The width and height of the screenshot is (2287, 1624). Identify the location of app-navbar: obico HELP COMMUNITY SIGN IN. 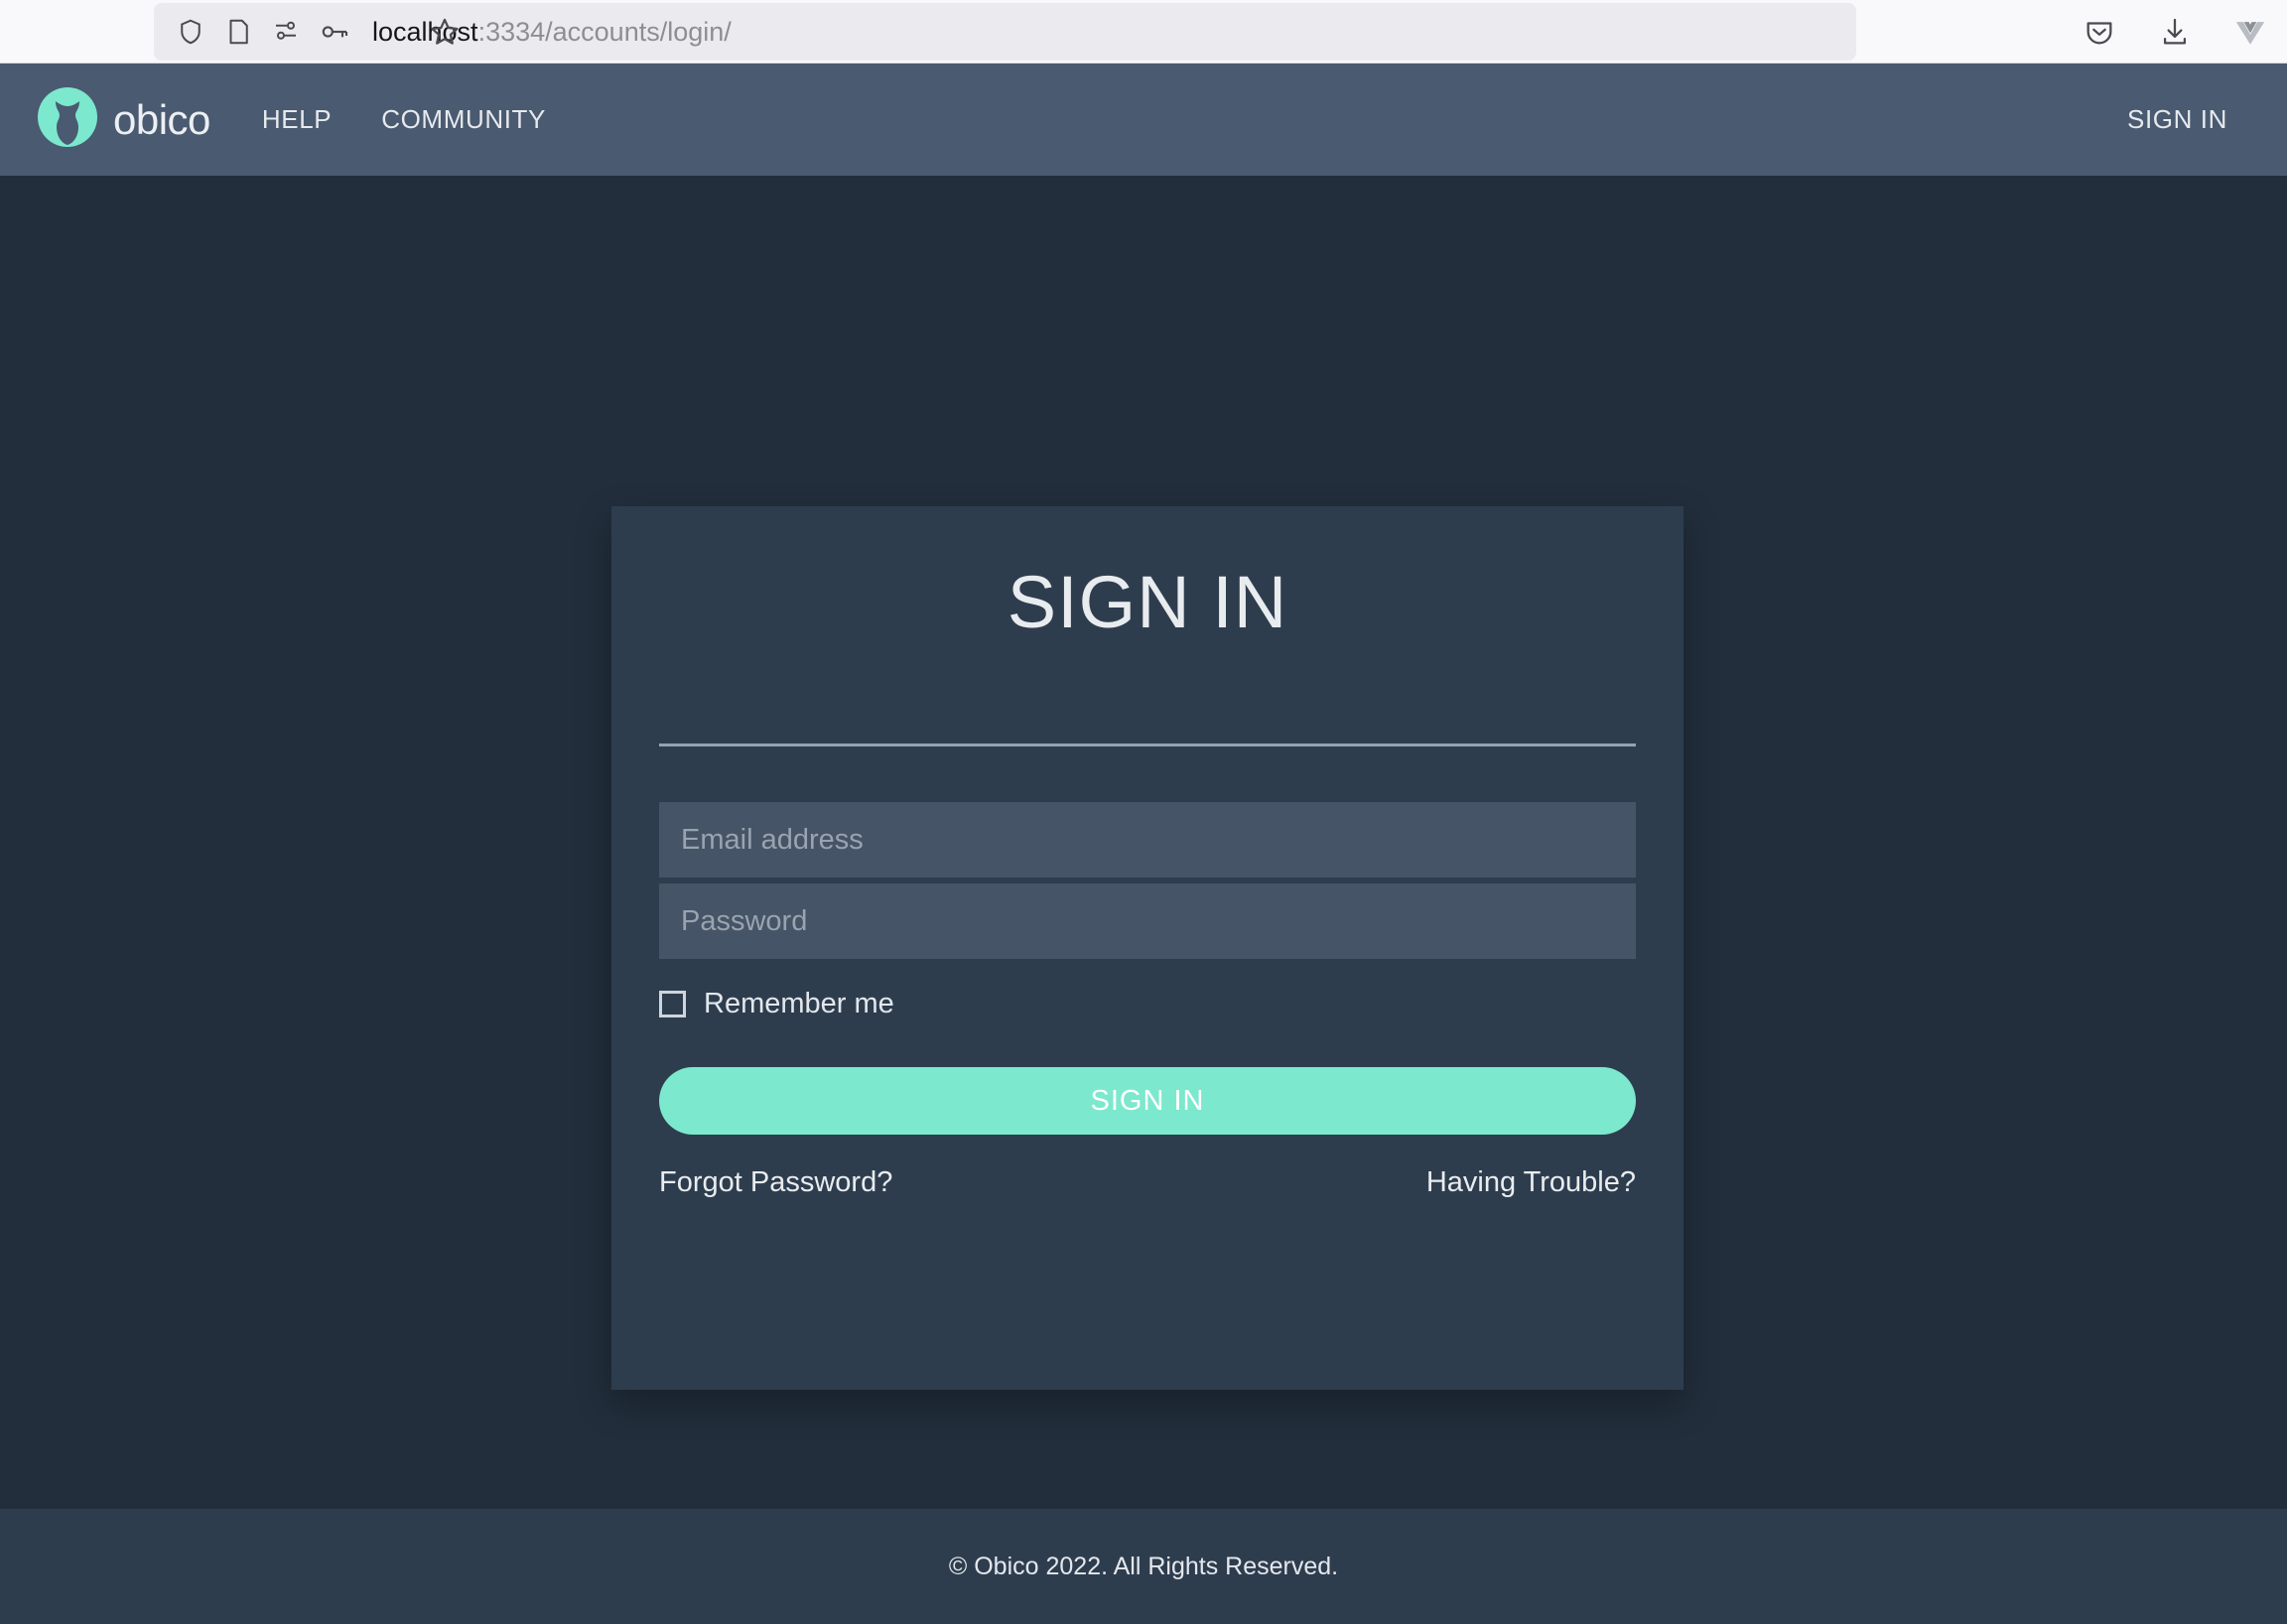
(1143, 120).